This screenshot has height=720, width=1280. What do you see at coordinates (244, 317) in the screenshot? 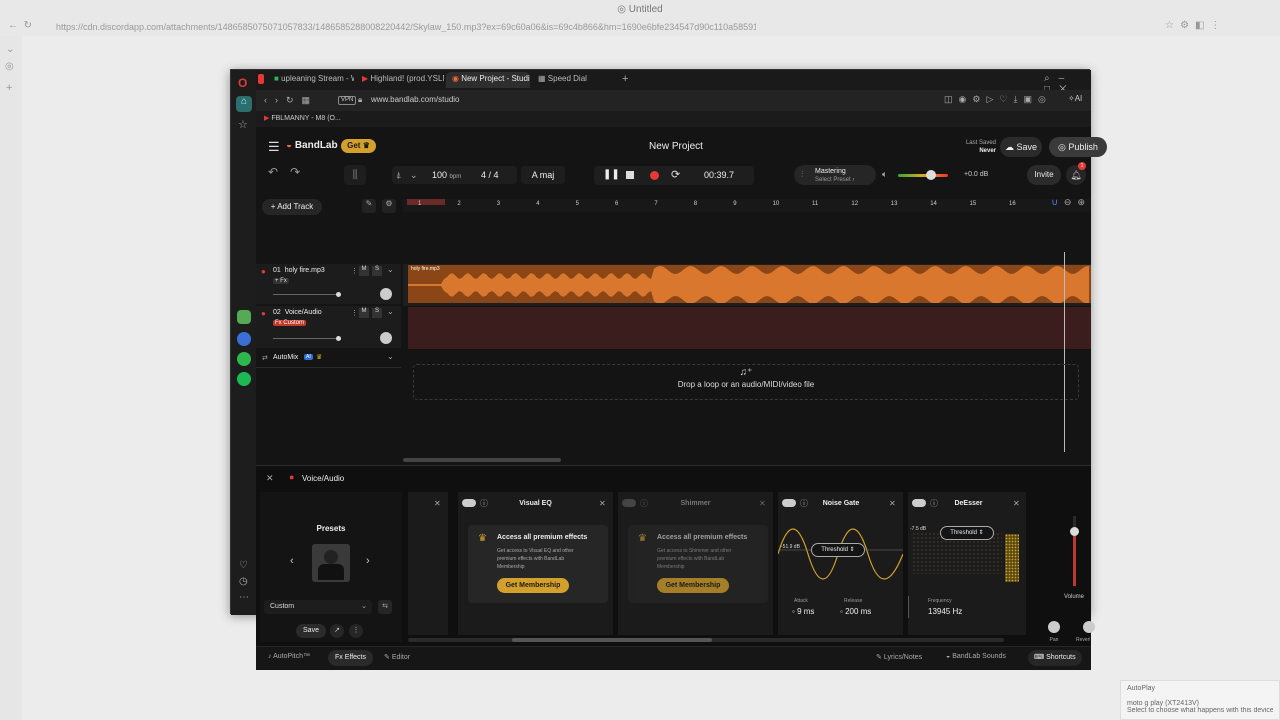
I see `app-icon` at bounding box center [244, 317].